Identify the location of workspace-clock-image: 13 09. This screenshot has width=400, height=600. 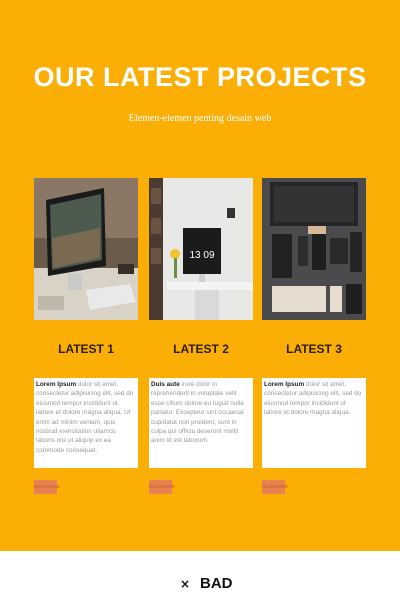
(201, 249).